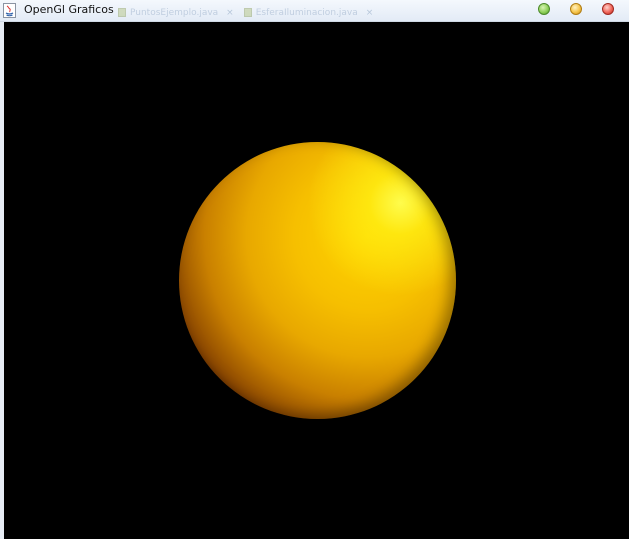 This screenshot has width=629, height=539. I want to click on java-icon, so click(9, 10).